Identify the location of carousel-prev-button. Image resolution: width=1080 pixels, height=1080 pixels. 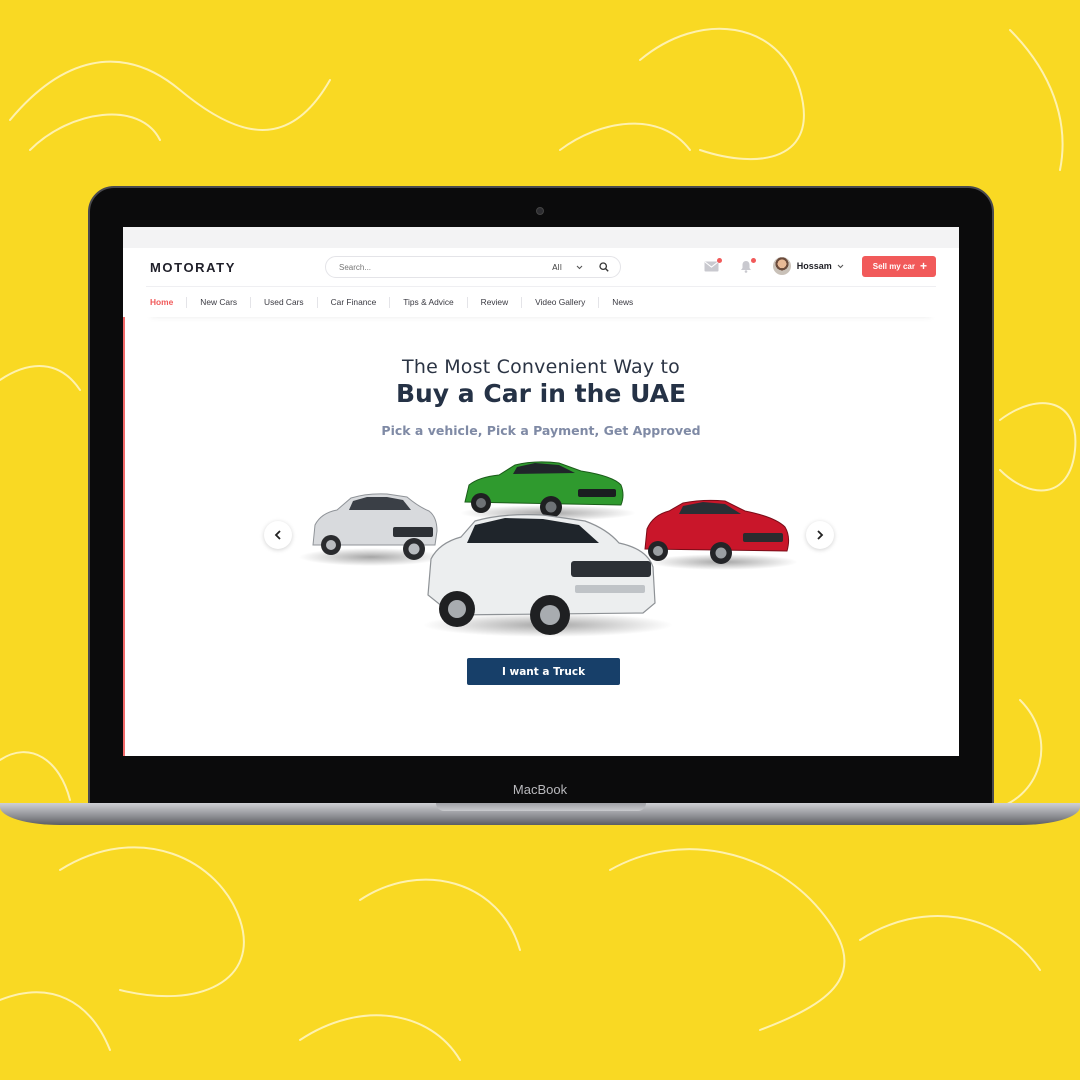
(278, 535).